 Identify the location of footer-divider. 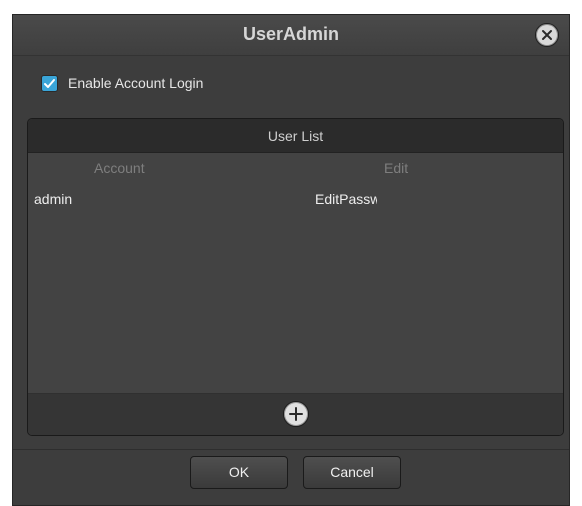
(291, 449).